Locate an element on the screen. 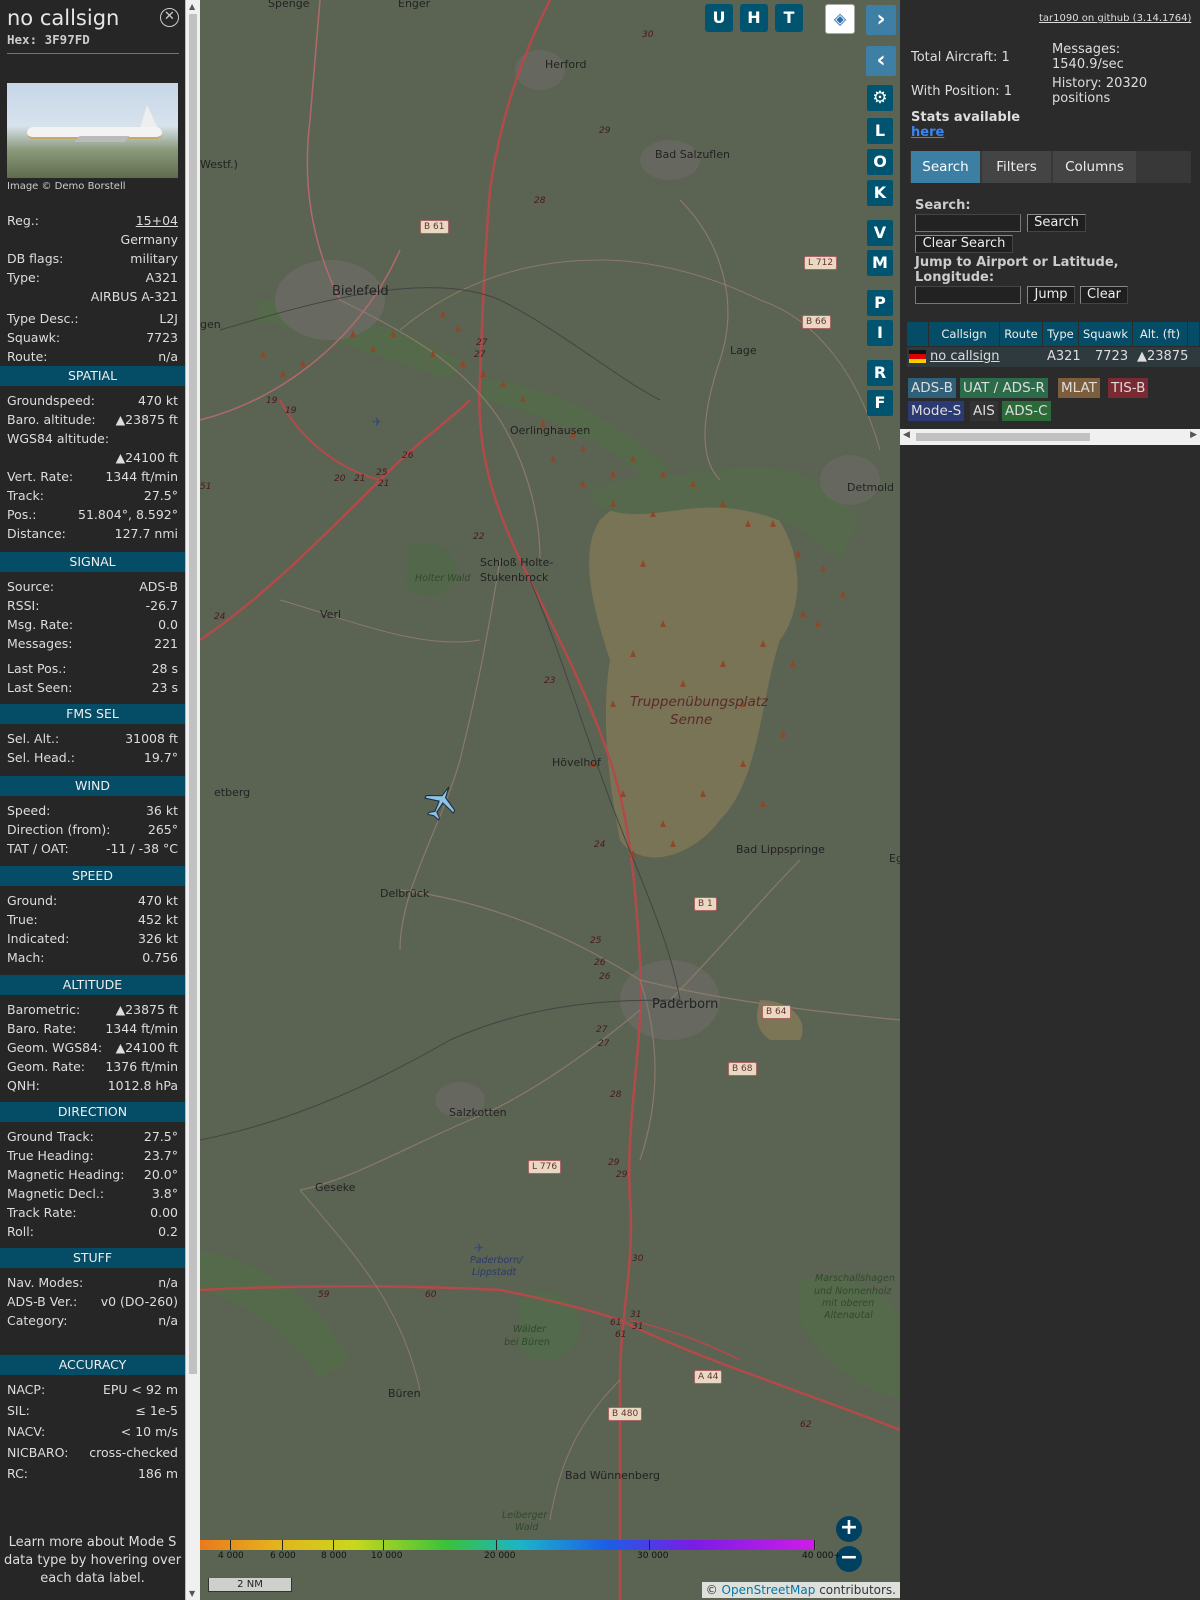 The height and width of the screenshot is (1600, 1200). row-callsign: no callsign is located at coordinates (965, 357).